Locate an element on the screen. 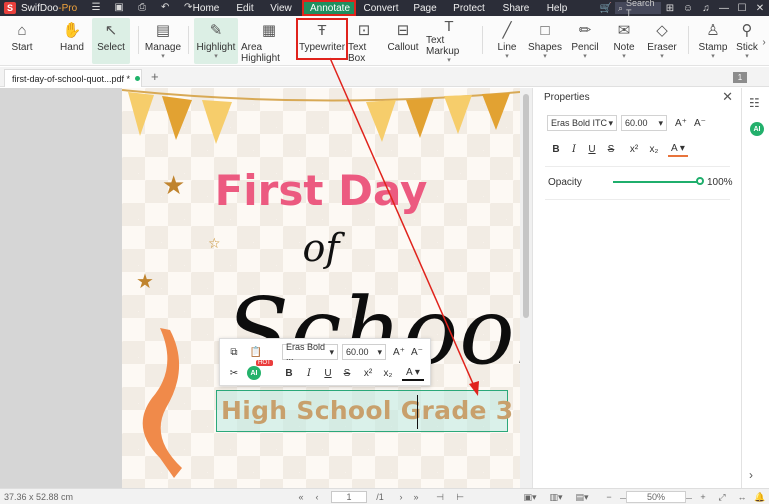 This screenshot has height=504, width=769. menu-protect: Protect is located at coordinates (469, 8).